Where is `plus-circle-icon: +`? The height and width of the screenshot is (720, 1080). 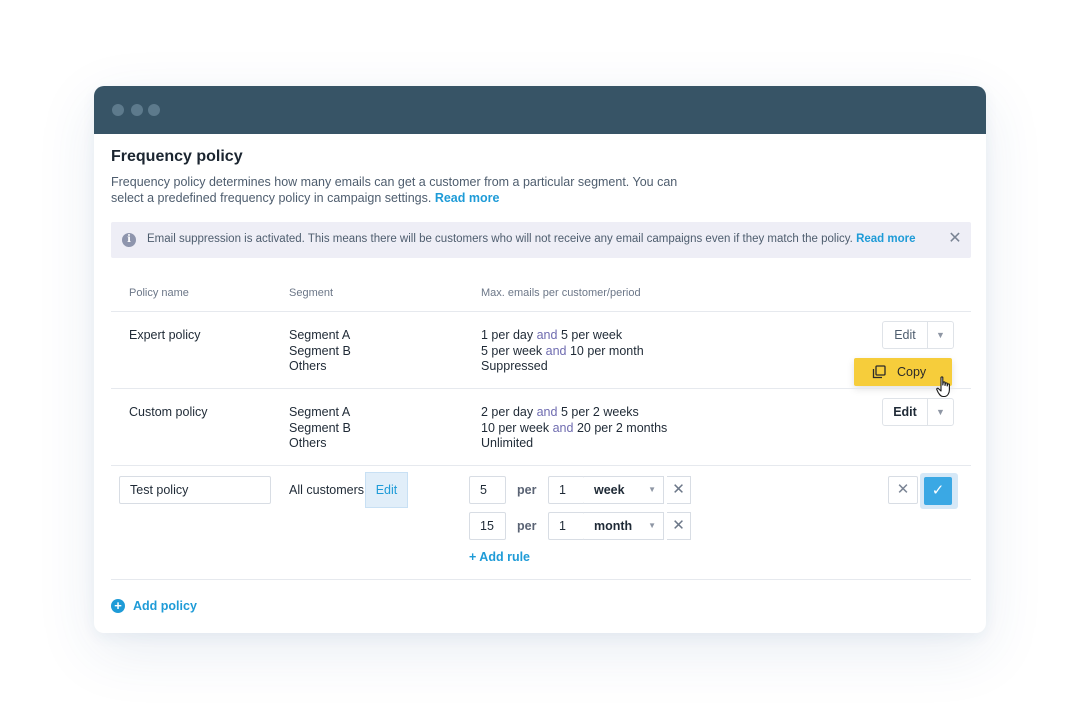 plus-circle-icon: + is located at coordinates (118, 606).